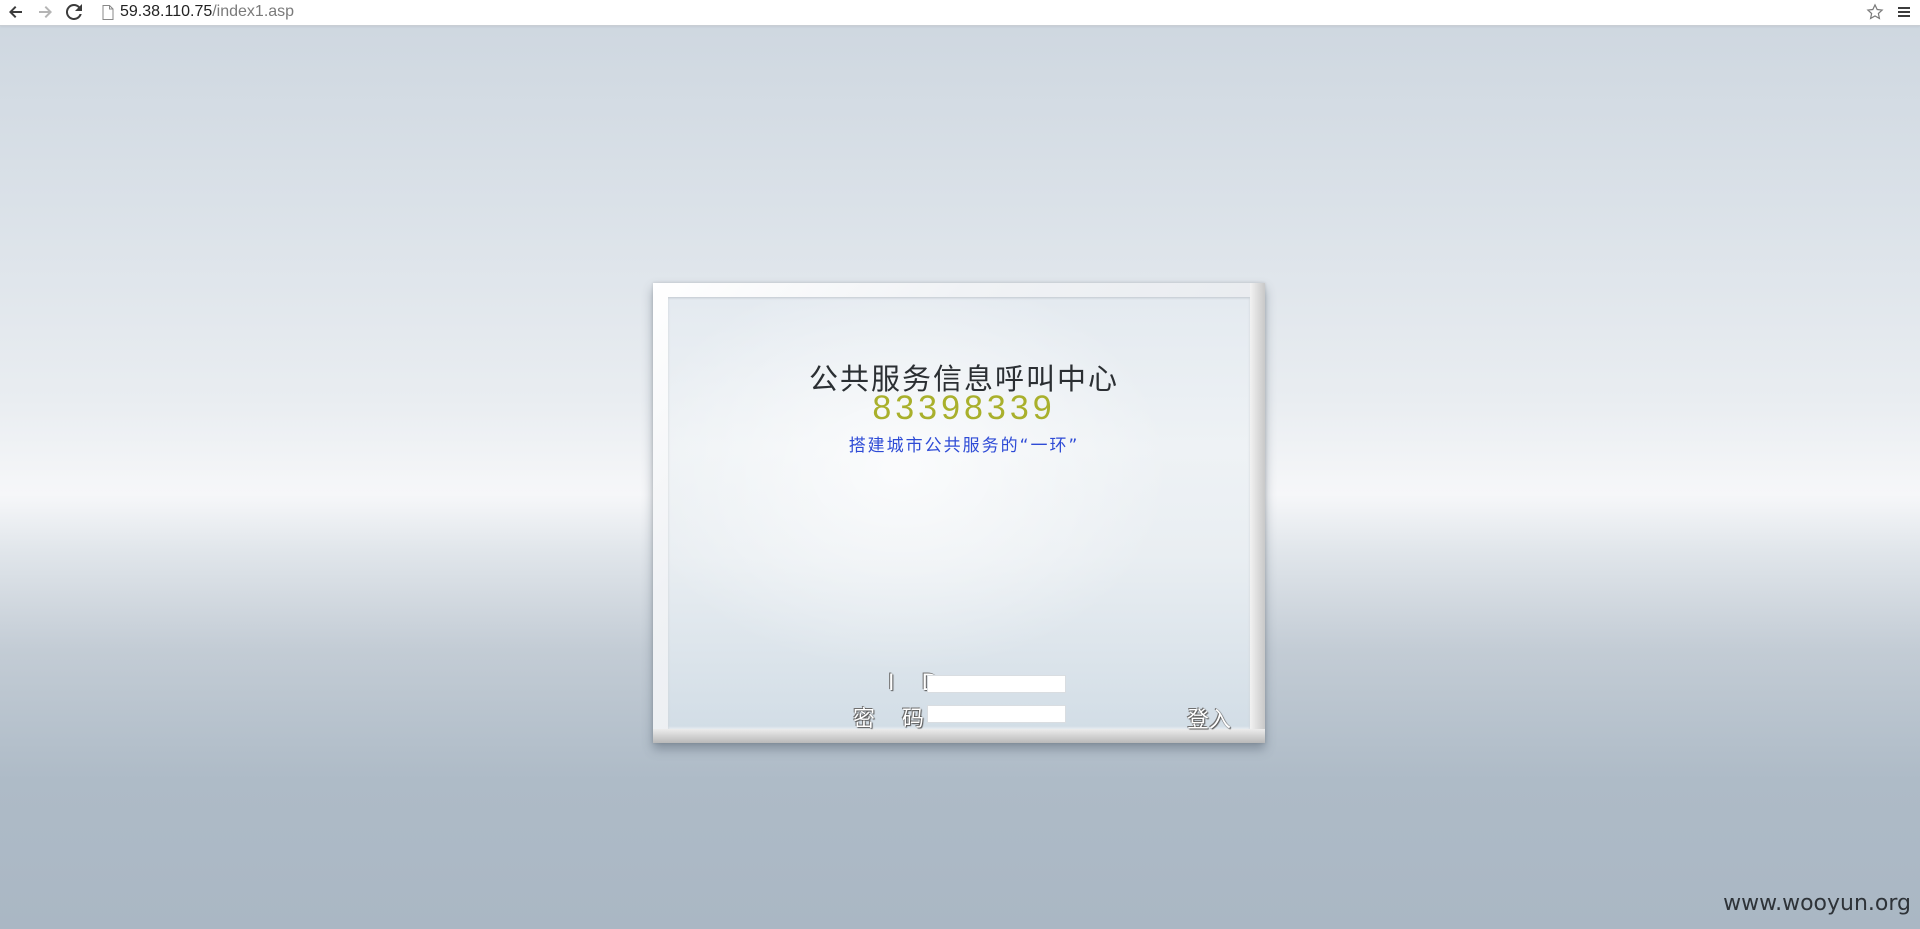  I want to click on id-input, so click(996, 684).